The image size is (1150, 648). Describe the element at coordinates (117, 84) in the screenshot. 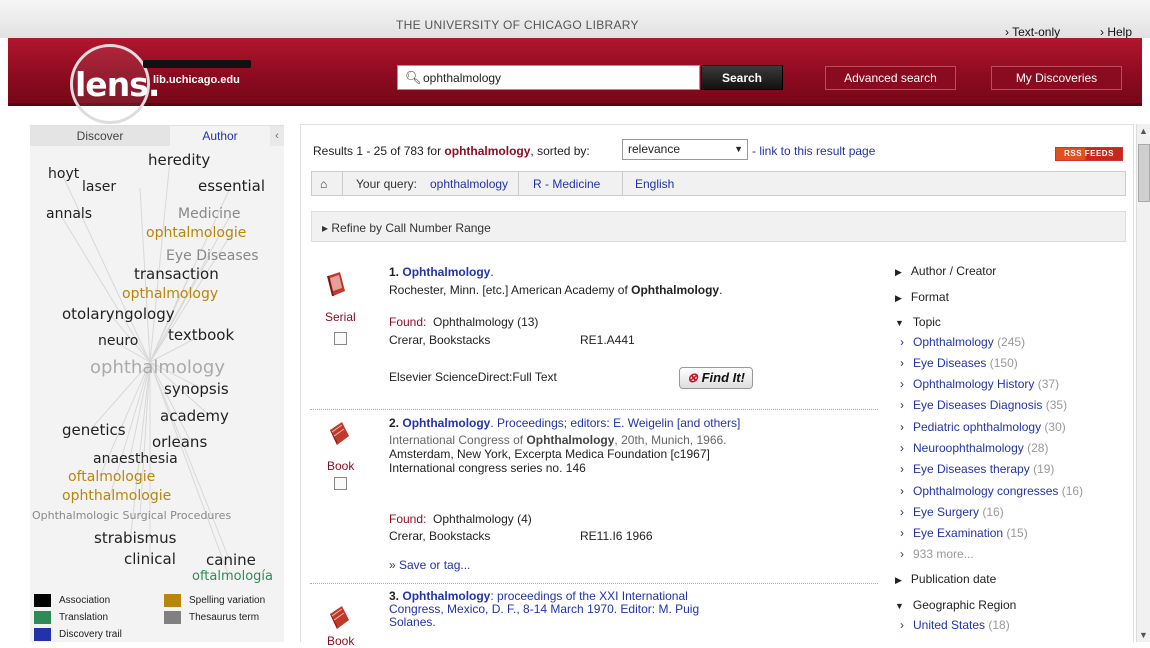

I see `lens-logo: lens.` at that location.